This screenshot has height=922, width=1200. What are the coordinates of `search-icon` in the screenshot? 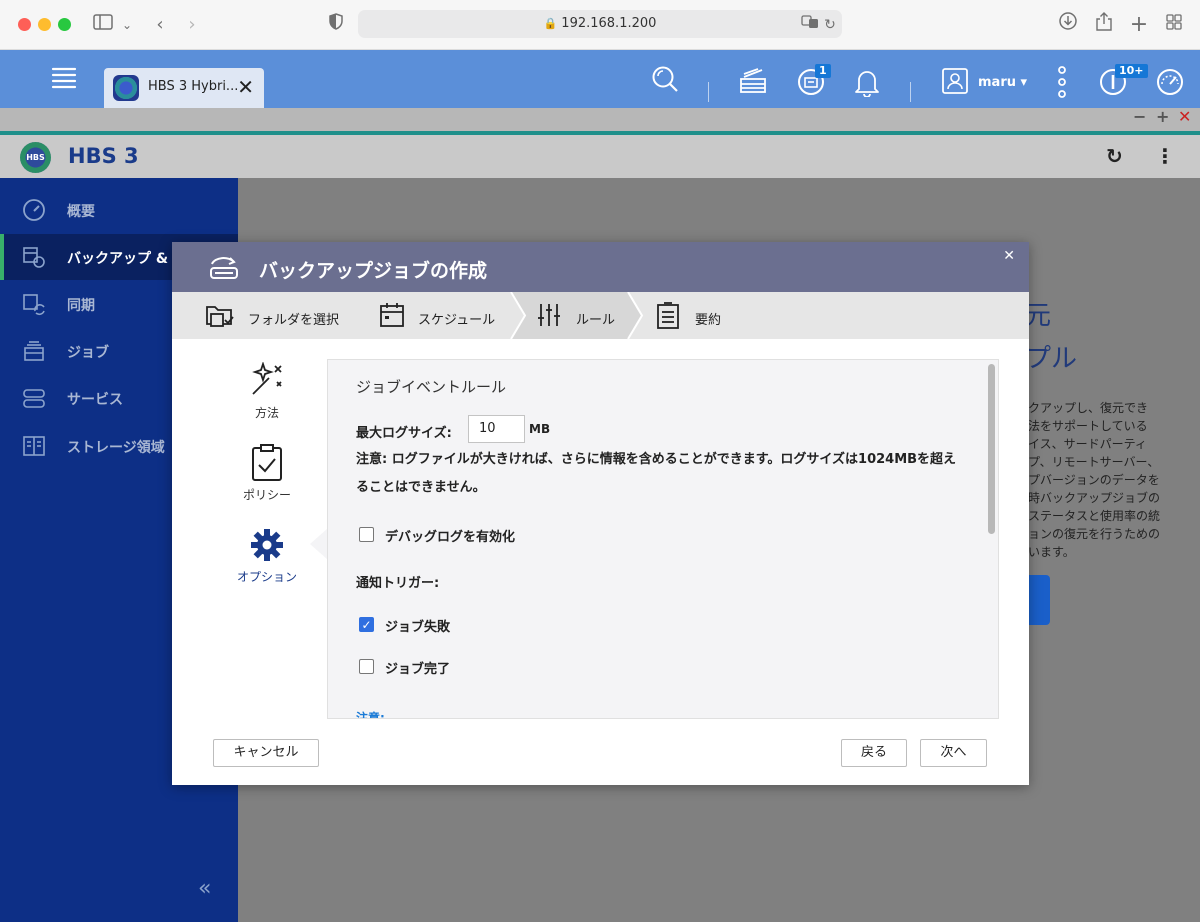 It's located at (665, 83).